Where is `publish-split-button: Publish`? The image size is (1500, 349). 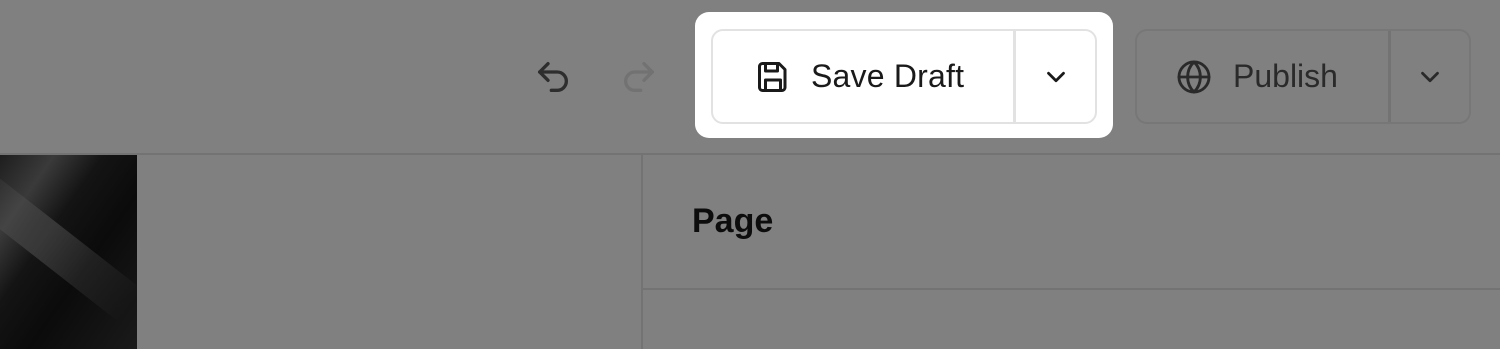
publish-split-button: Publish is located at coordinates (1303, 76).